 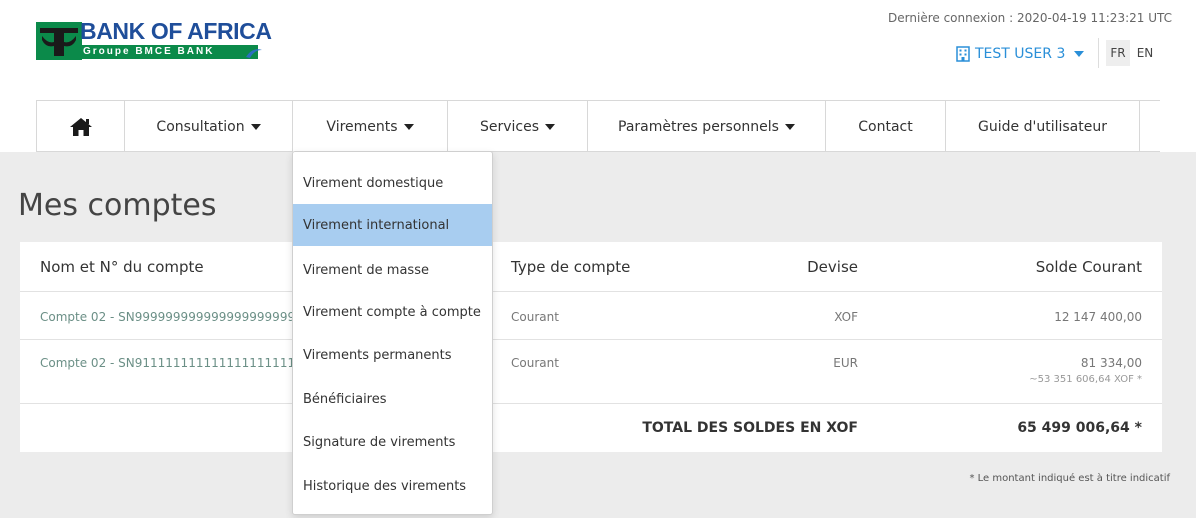 I want to click on user-menu: TEST USER 3, so click(x=1020, y=54).